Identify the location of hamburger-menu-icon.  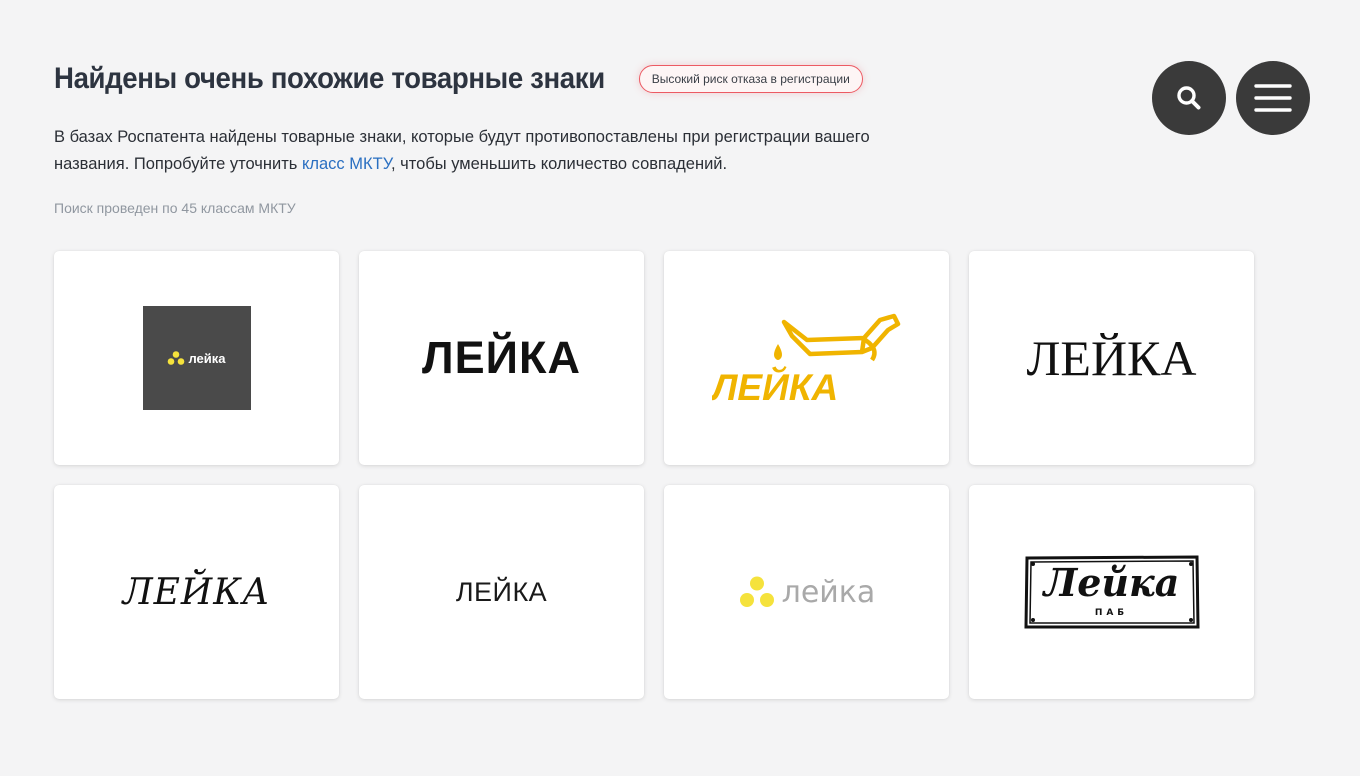
(1273, 98).